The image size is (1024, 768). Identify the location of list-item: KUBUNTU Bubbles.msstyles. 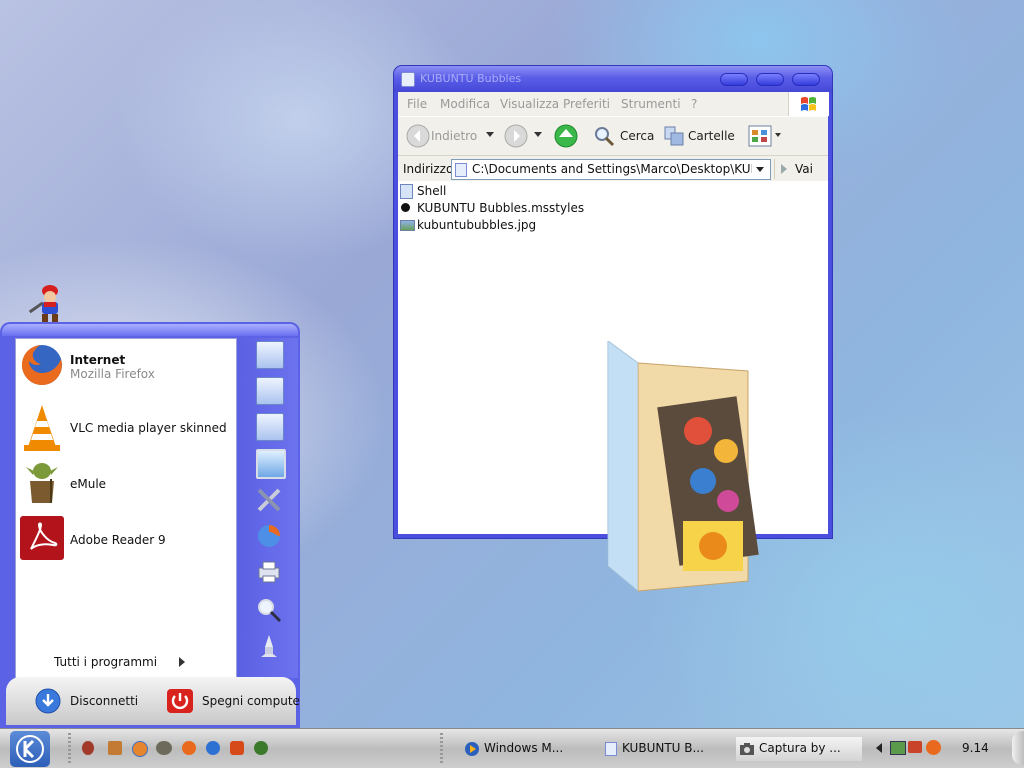
(500, 208).